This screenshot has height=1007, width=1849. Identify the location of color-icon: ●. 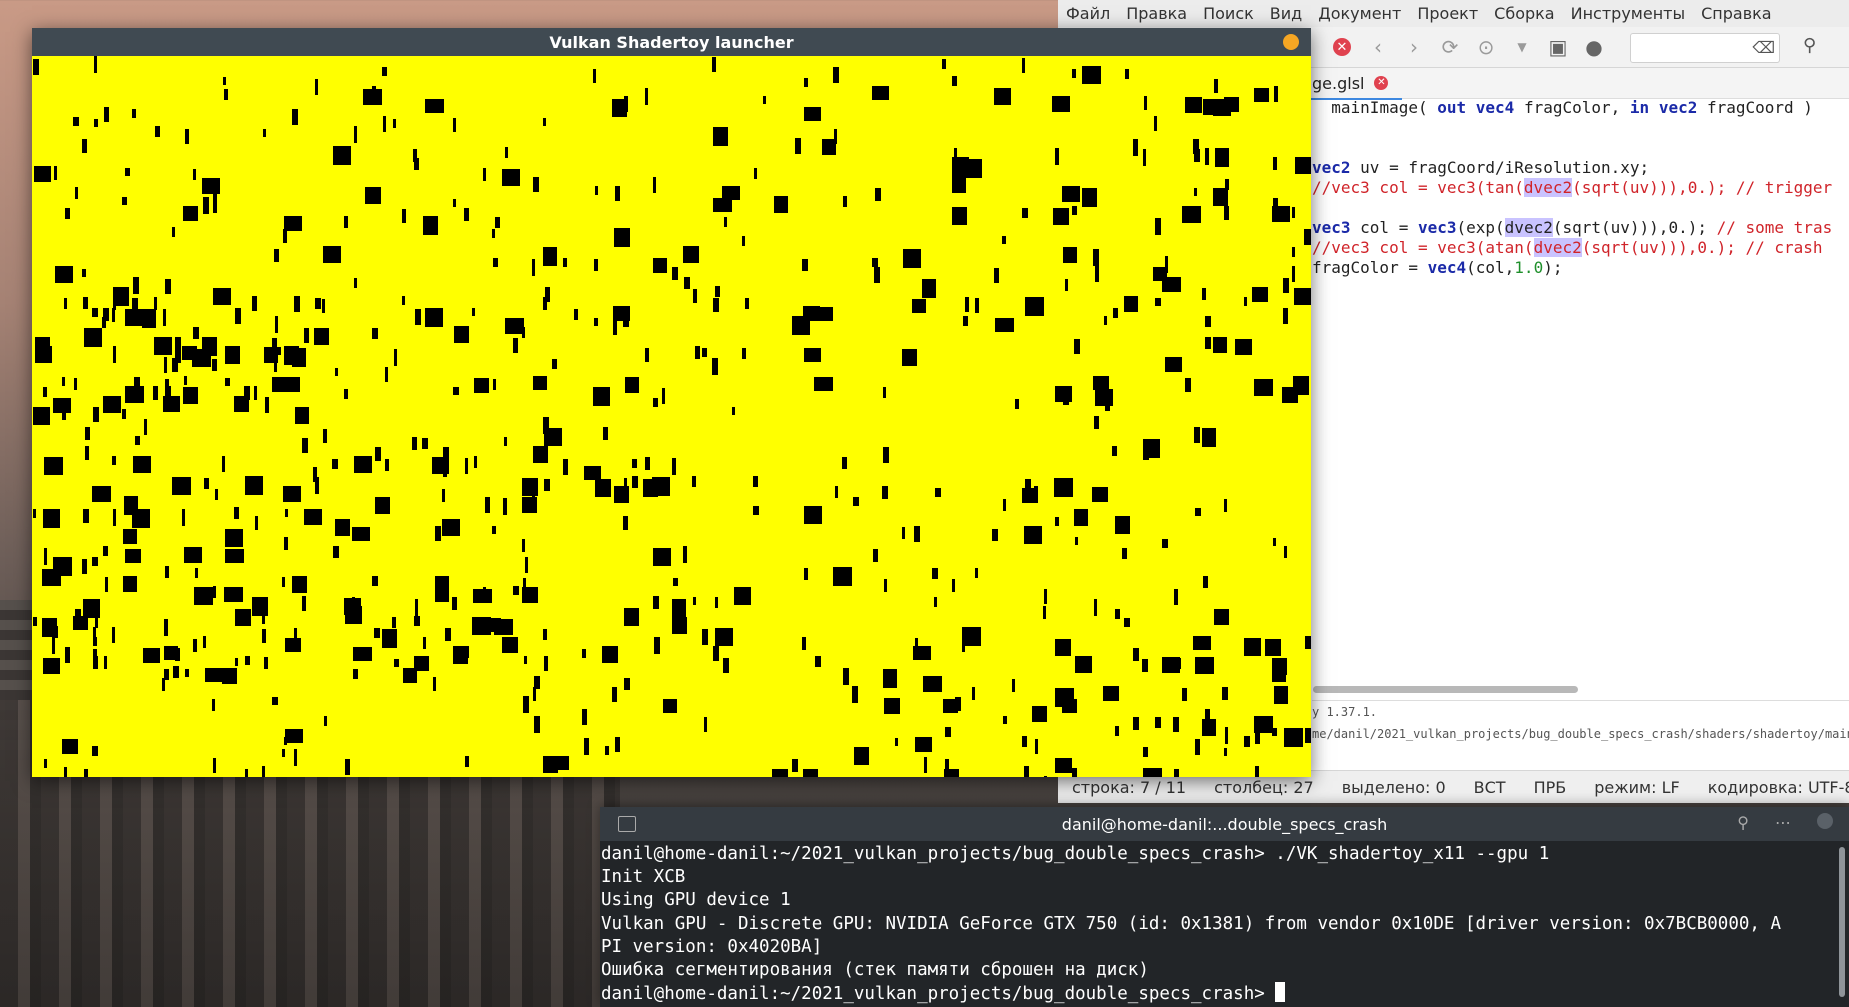
(1594, 47).